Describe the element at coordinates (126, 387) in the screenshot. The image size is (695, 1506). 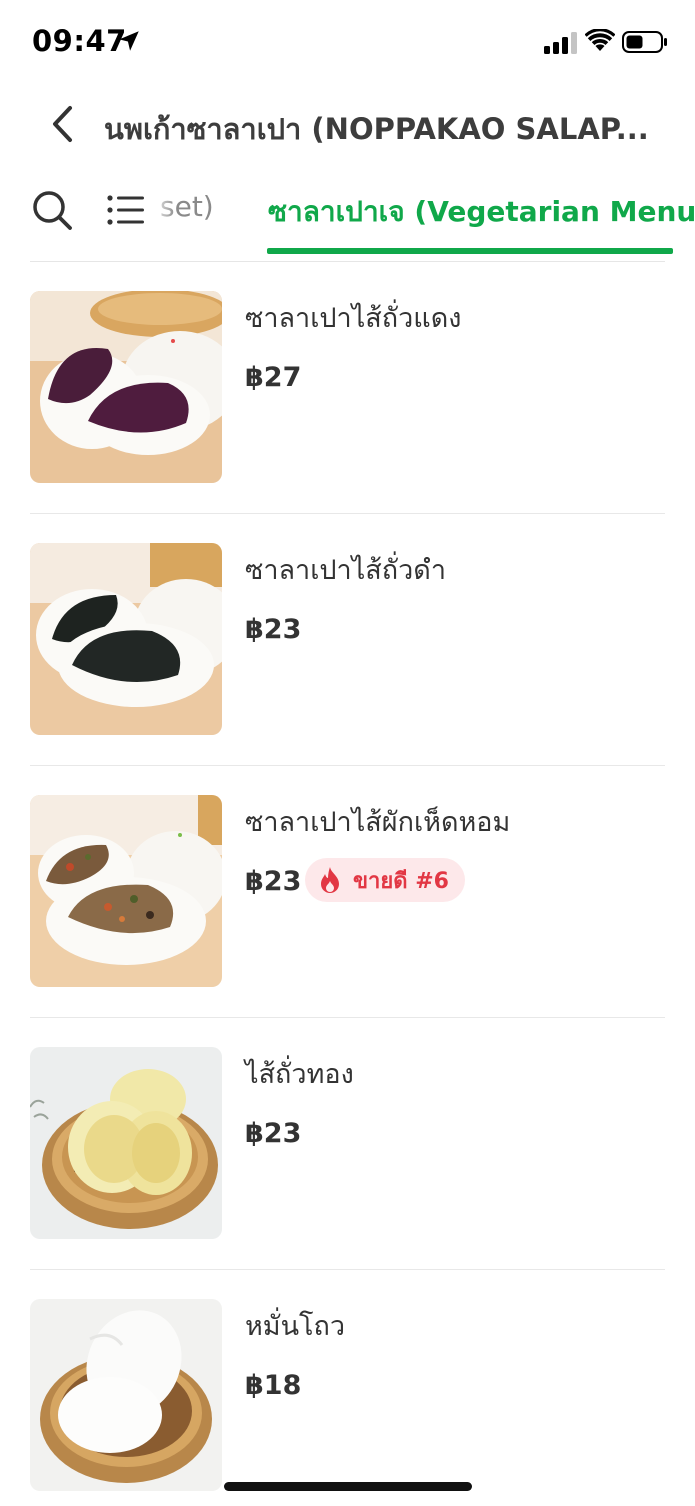
I see `food-image-red-bean-bun` at that location.